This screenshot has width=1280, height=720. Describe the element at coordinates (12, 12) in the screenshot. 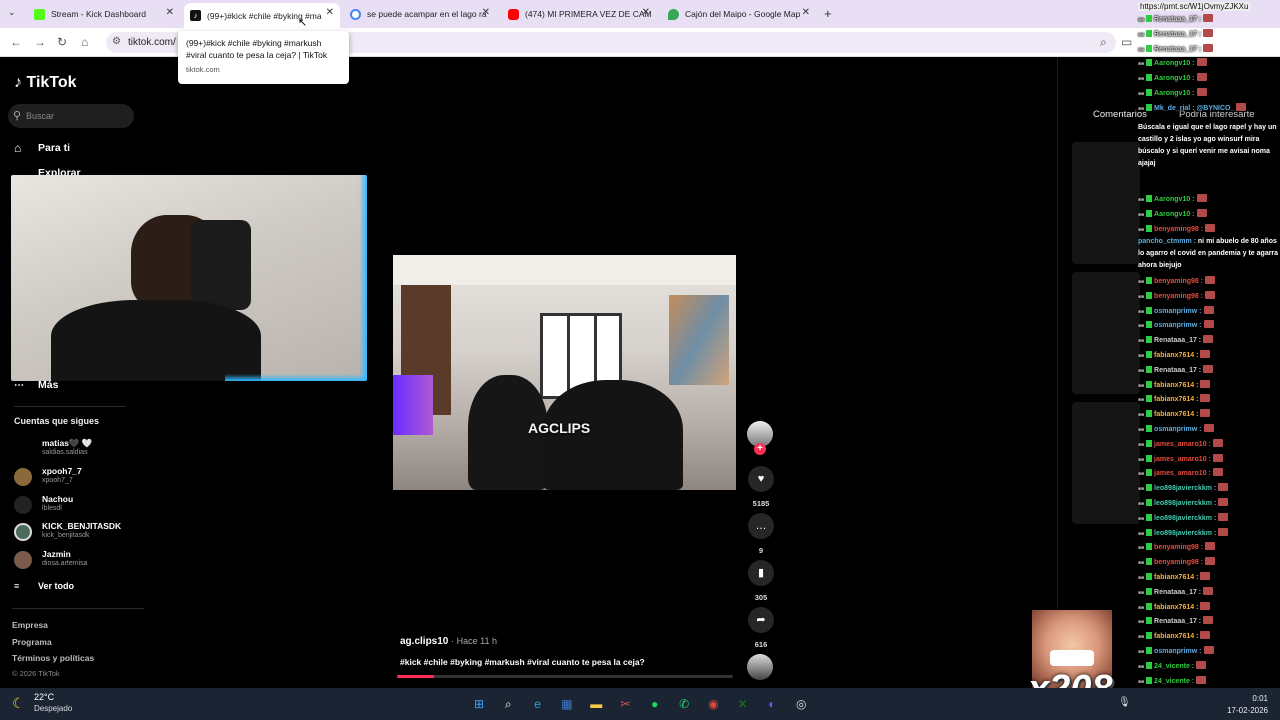

I see `tab-search-icon: ⌄` at that location.